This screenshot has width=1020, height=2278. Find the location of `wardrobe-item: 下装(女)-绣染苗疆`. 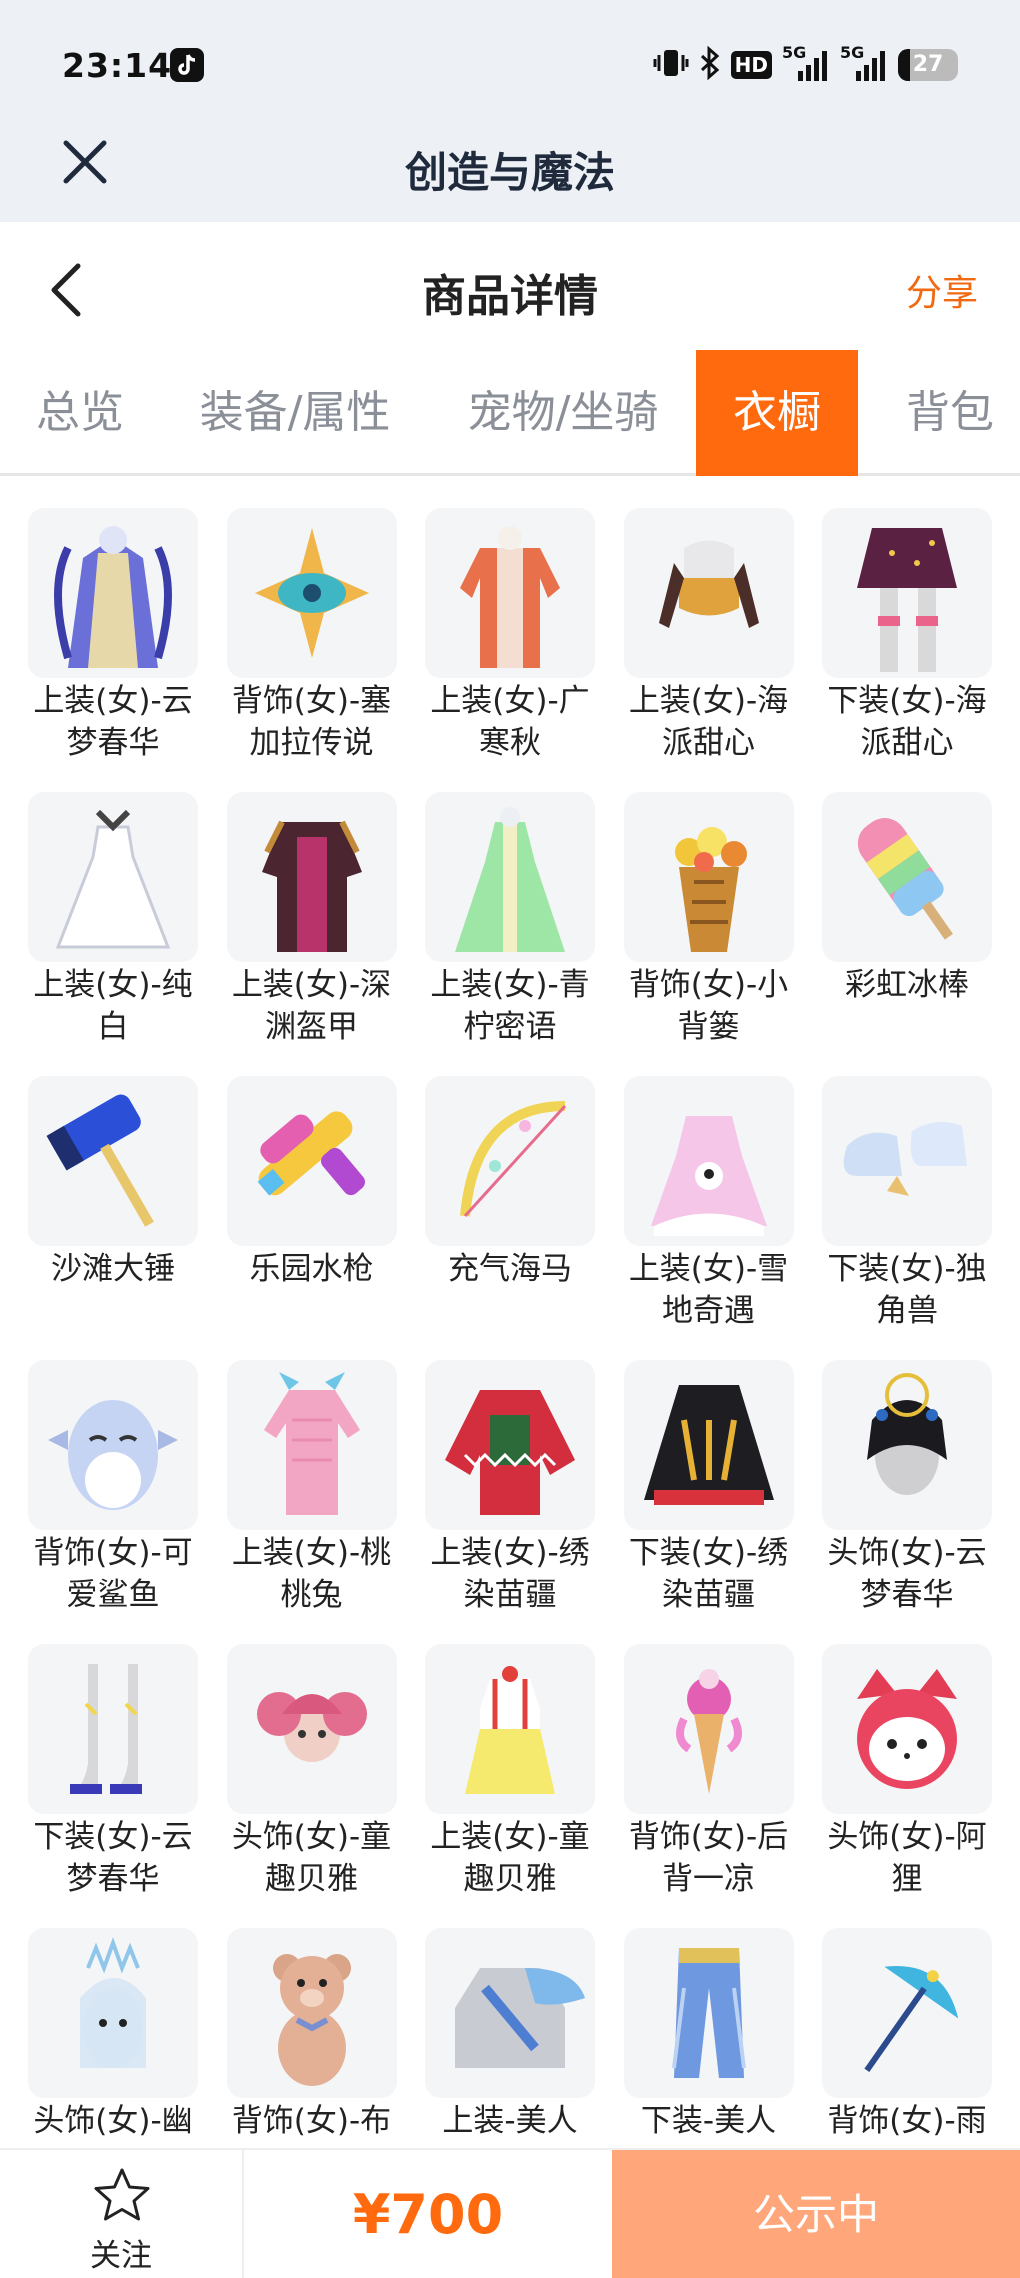

wardrobe-item: 下装(女)-绣染苗疆 is located at coordinates (708, 1488).